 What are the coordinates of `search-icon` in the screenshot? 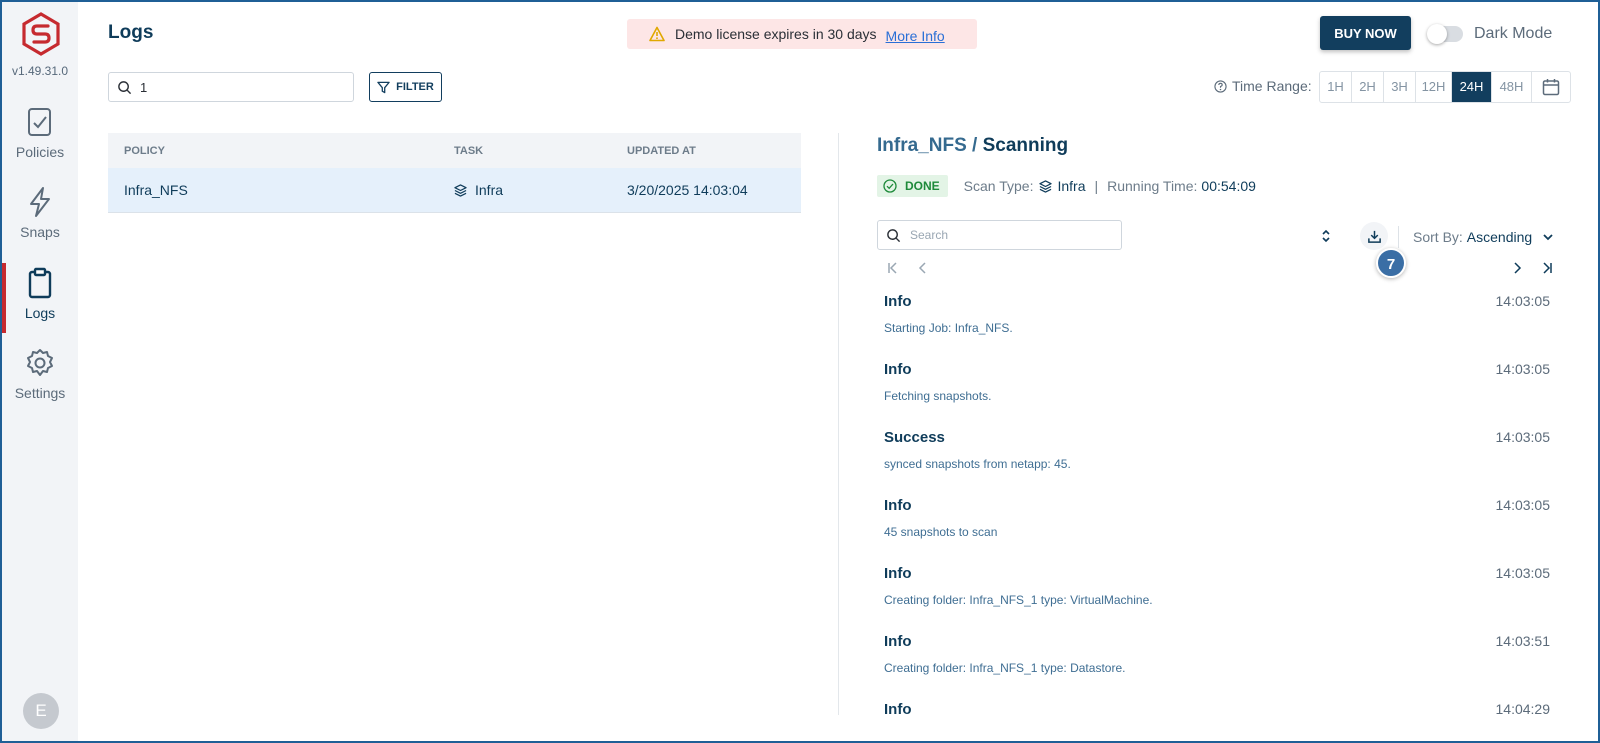 It's located at (125, 87).